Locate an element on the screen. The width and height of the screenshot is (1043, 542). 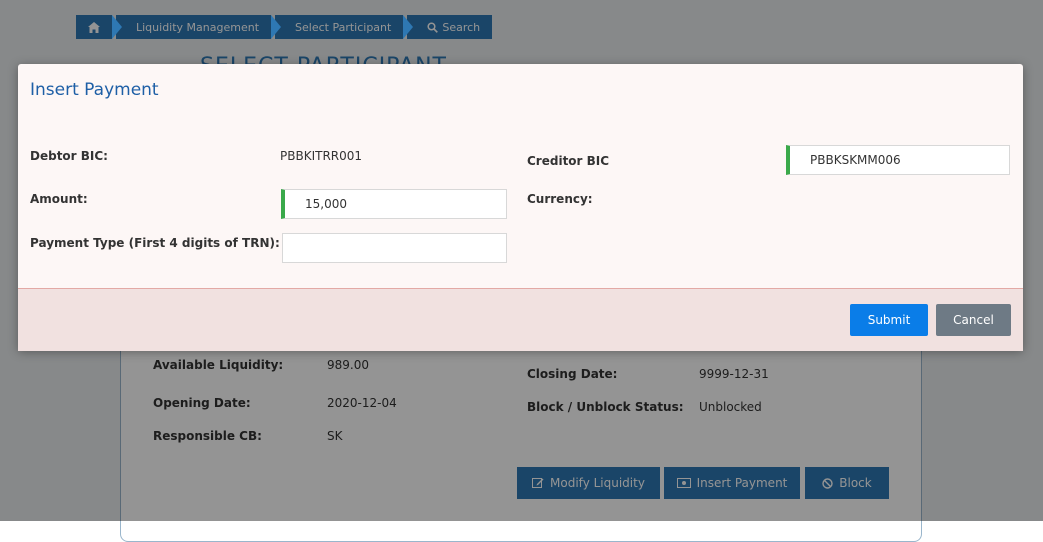
creditor-bic-label: Creditor BIC is located at coordinates (568, 161).